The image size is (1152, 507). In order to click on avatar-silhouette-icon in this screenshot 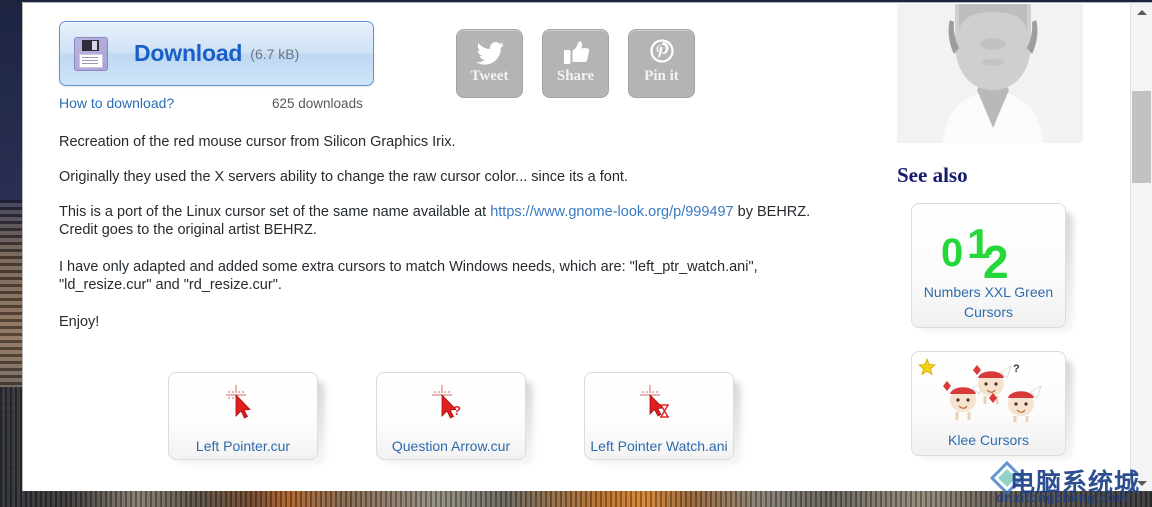, I will do `click(990, 73)`.